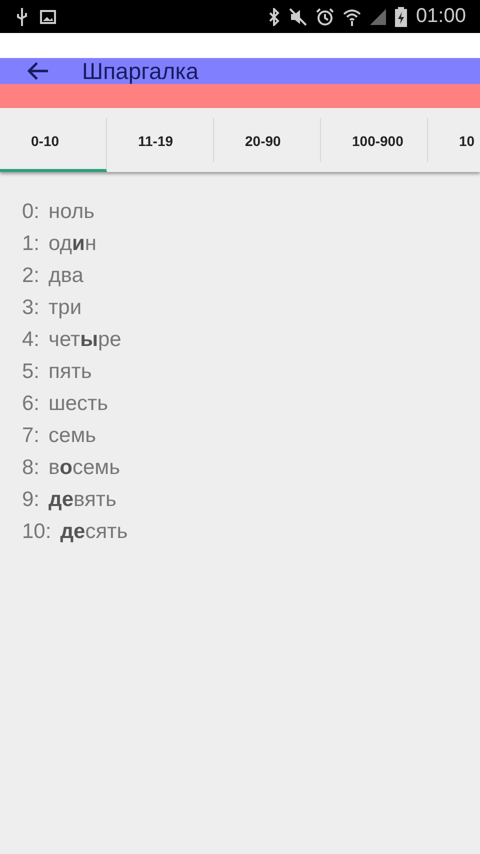 The image size is (480, 854). Describe the element at coordinates (71, 212) in the screenshot. I see `number-word: ноль` at that location.